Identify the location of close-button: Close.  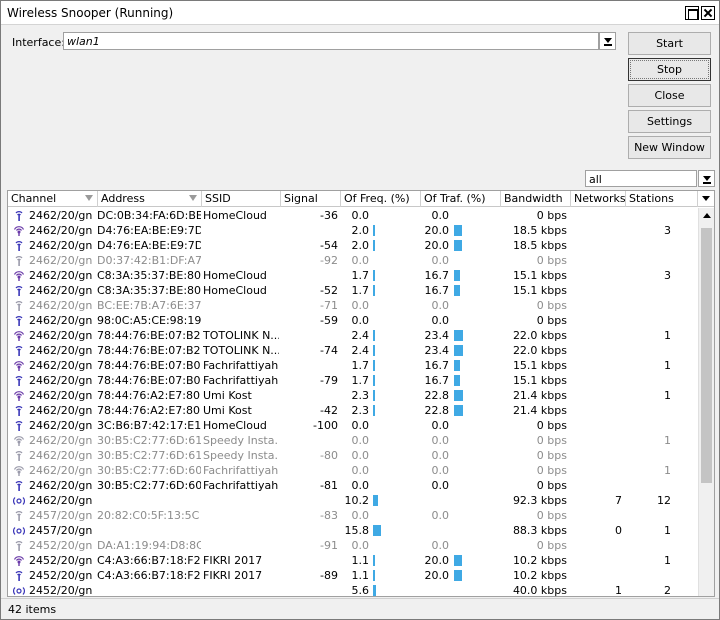
(669, 95).